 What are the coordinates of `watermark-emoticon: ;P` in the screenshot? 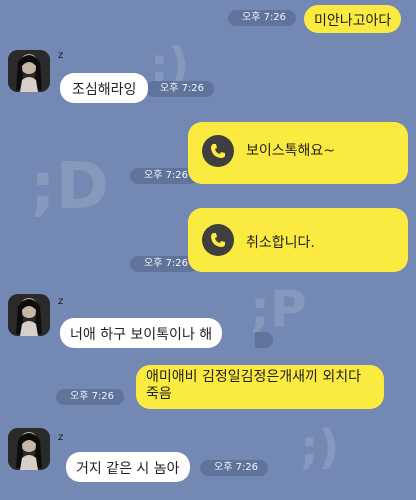 It's located at (278, 309).